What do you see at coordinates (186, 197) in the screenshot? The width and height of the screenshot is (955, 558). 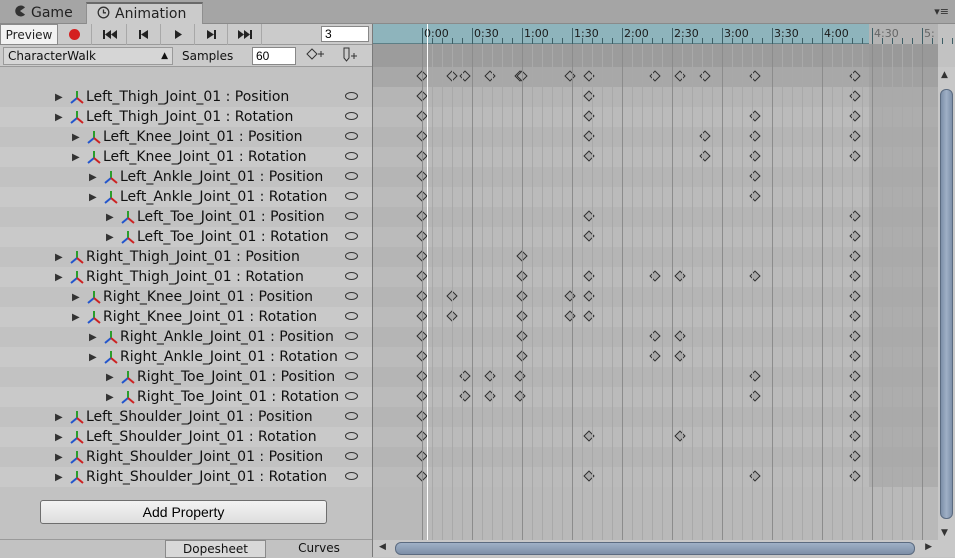 I see `property-row: ▶ Left_Ankle_Joint_01 : Rotation` at bounding box center [186, 197].